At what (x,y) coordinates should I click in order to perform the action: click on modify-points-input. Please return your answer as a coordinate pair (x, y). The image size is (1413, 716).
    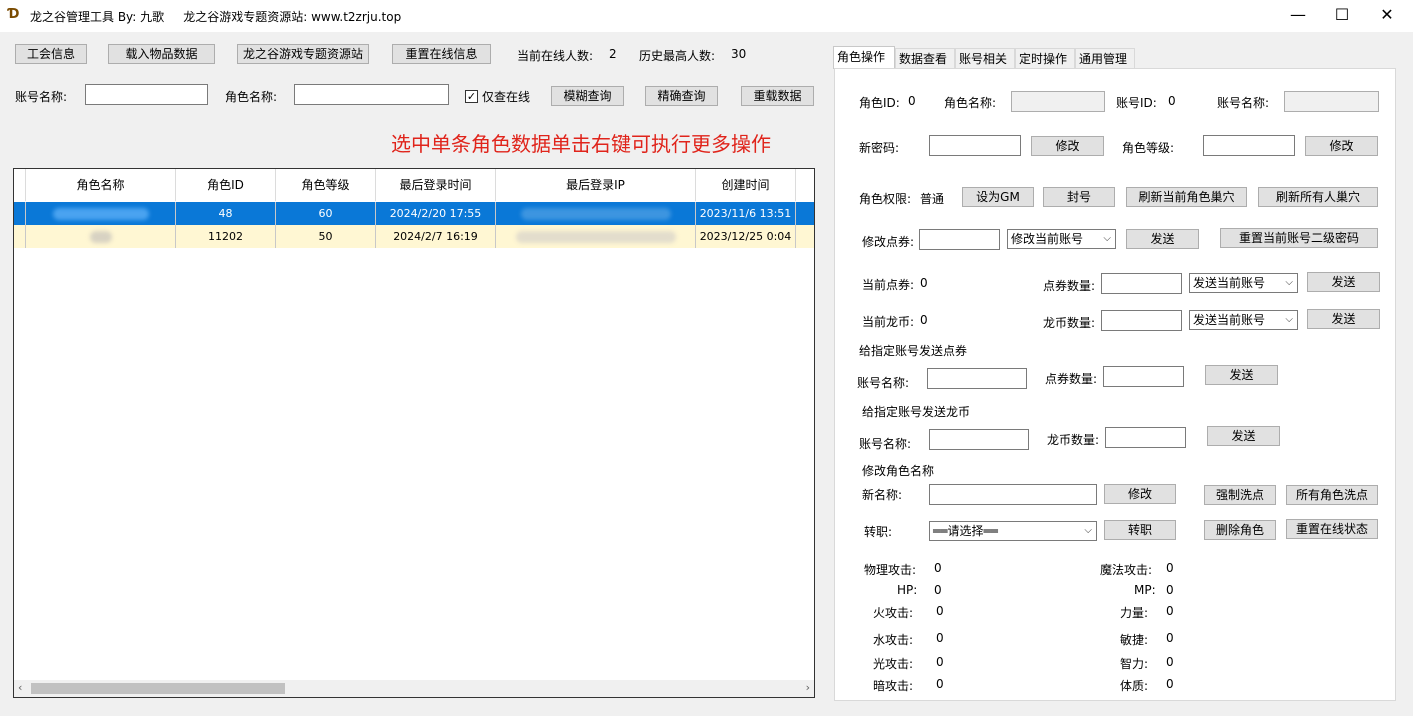
    Looking at the image, I should click on (959, 239).